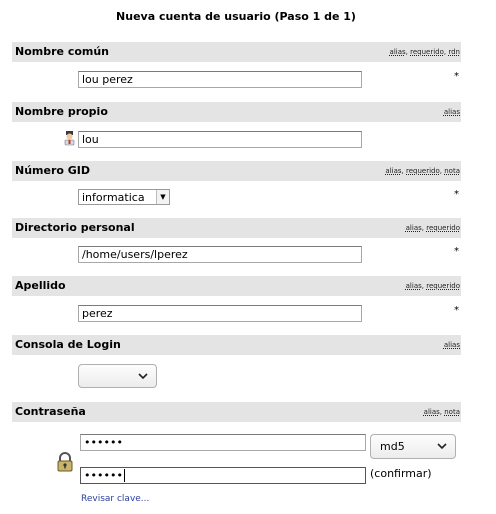 This screenshot has height=514, width=496. What do you see at coordinates (65, 462) in the screenshot?
I see `padlock-icon` at bounding box center [65, 462].